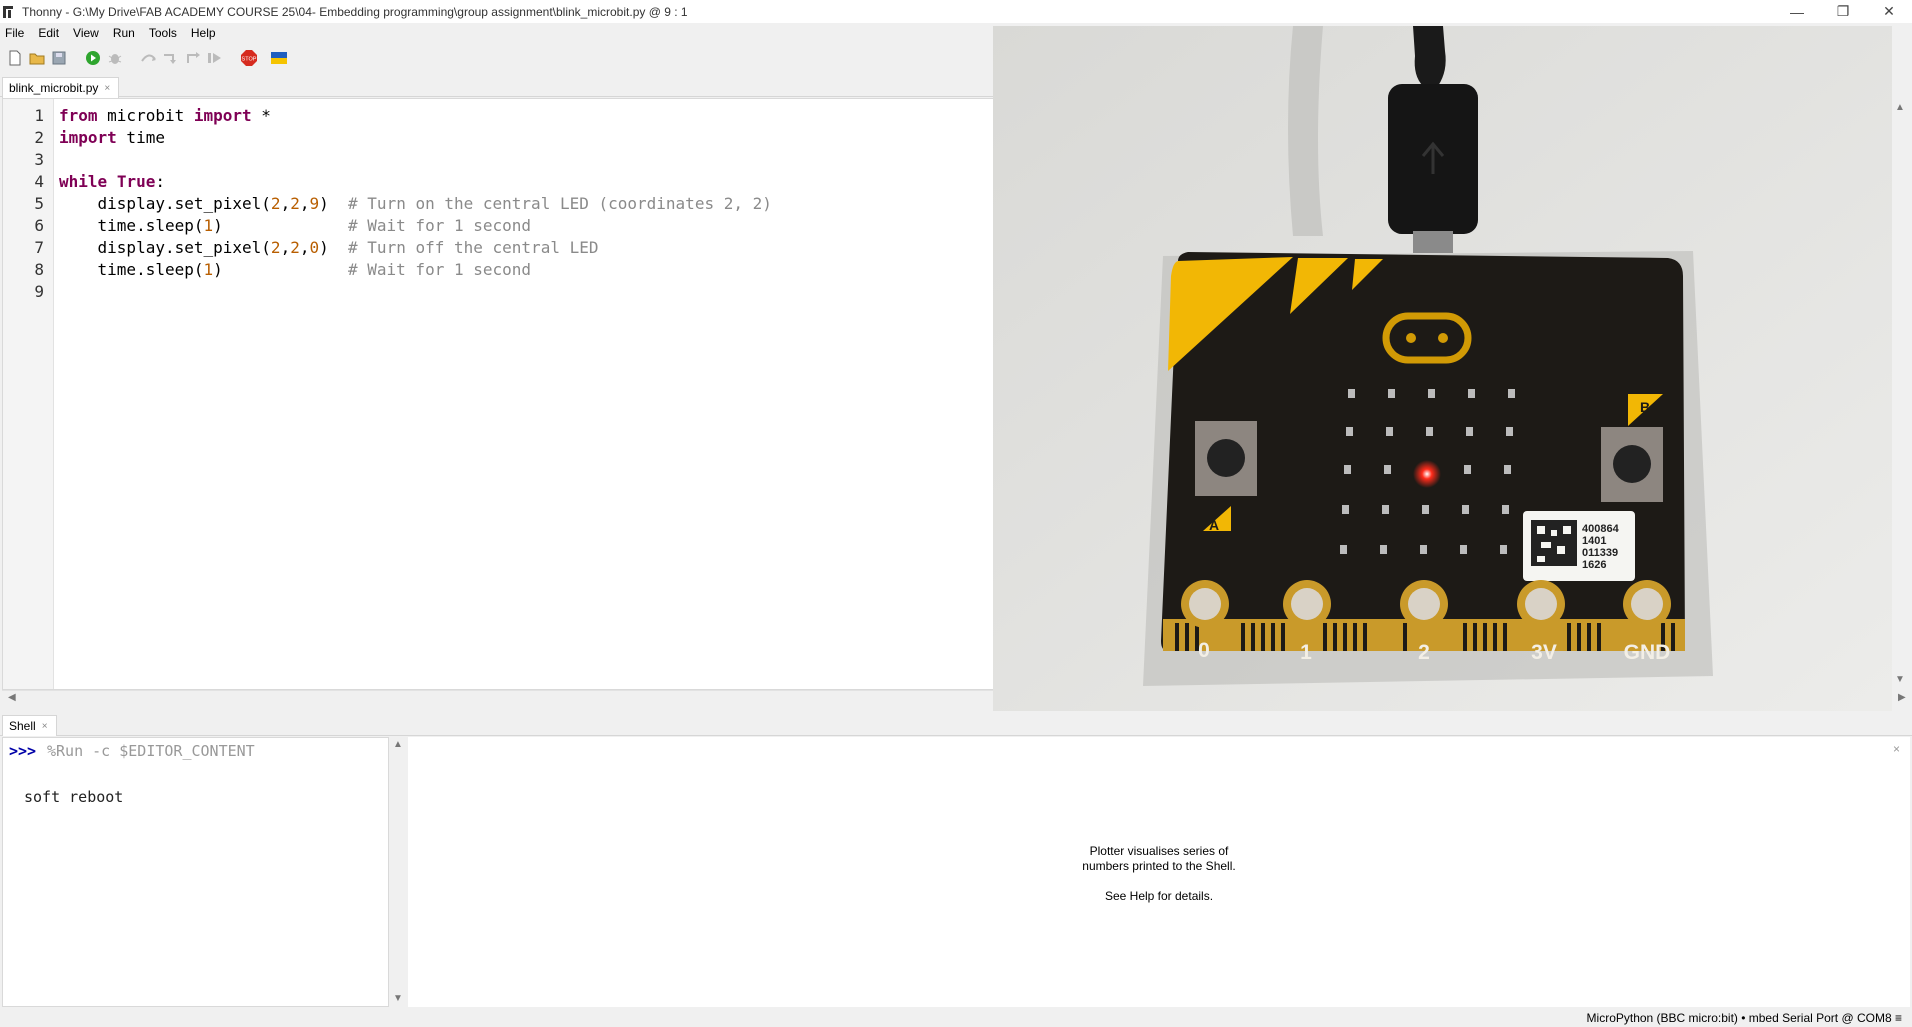 This screenshot has width=1912, height=1027. Describe the element at coordinates (1594, 565) in the screenshot. I see `sticker-line-4: 1626` at that location.